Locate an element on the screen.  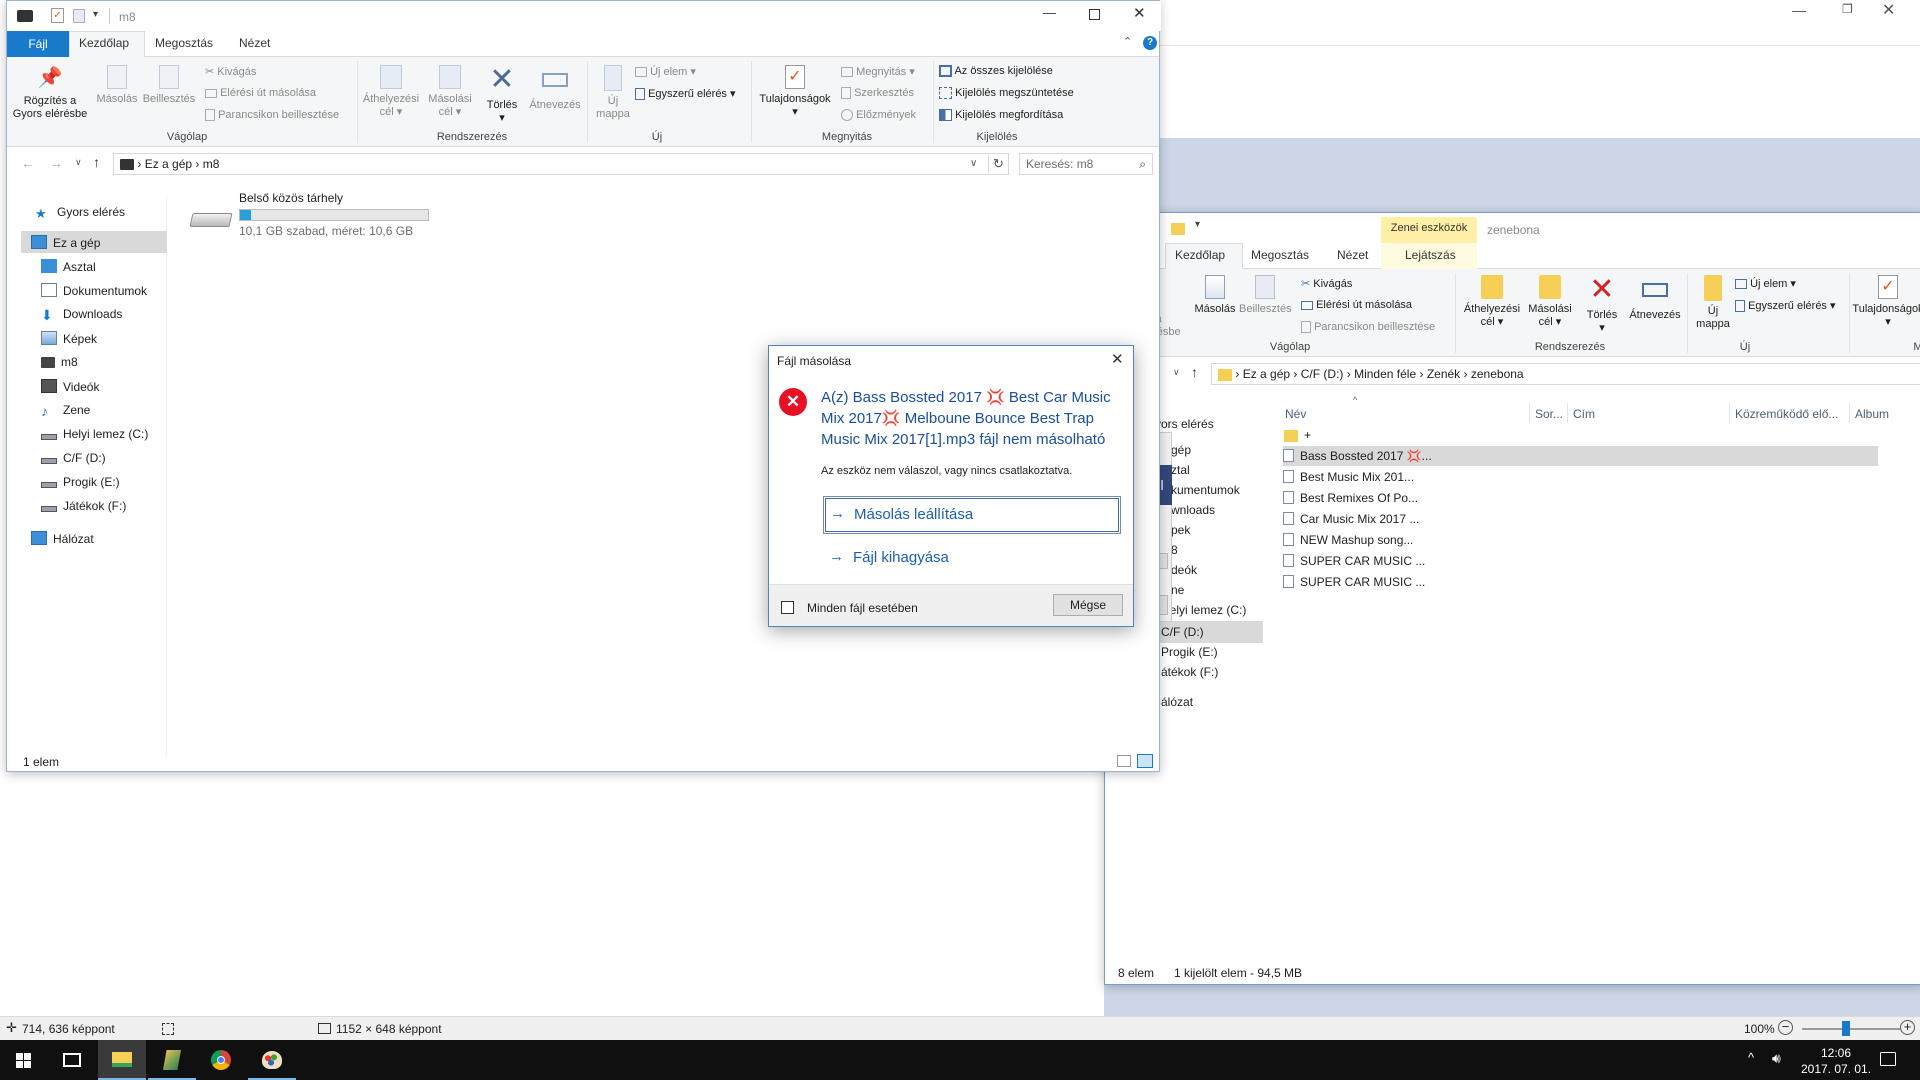
pin-quick-access-button: 📌 Rögzítés a Gyors elérésbe is located at coordinates (50, 93).